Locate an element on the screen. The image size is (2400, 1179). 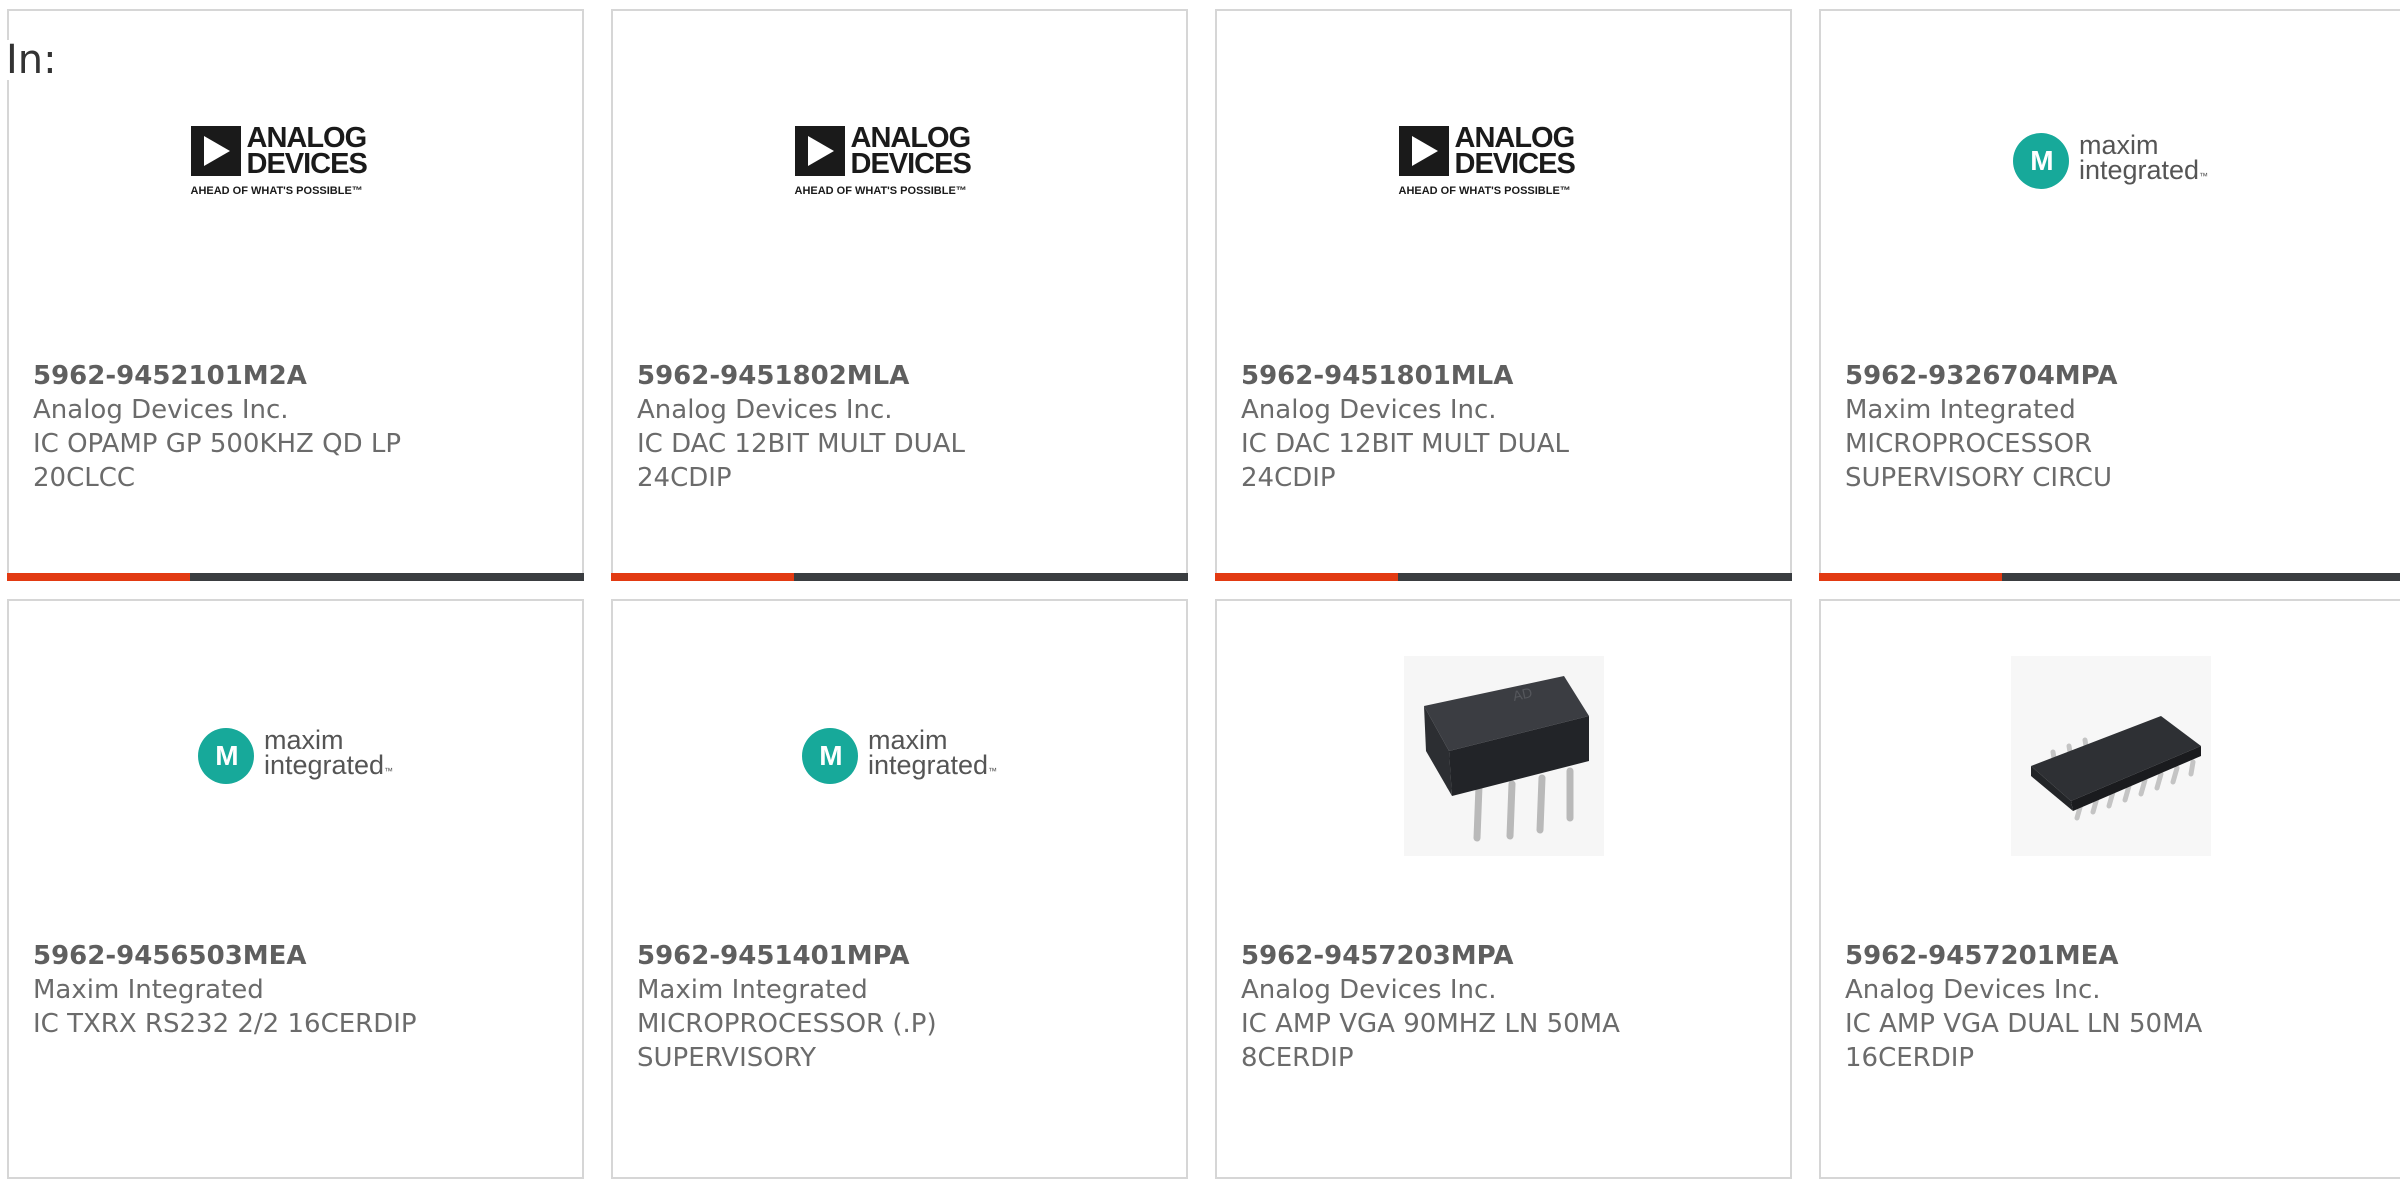
product-image: AD is located at coordinates (1503, 756).